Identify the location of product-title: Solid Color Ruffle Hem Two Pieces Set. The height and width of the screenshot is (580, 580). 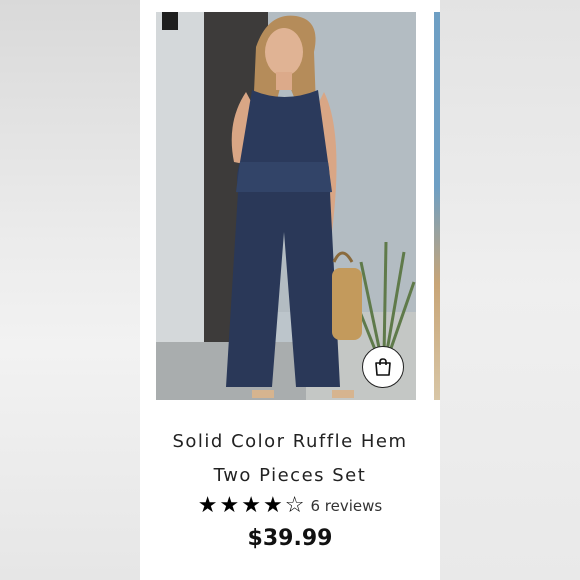
(290, 459).